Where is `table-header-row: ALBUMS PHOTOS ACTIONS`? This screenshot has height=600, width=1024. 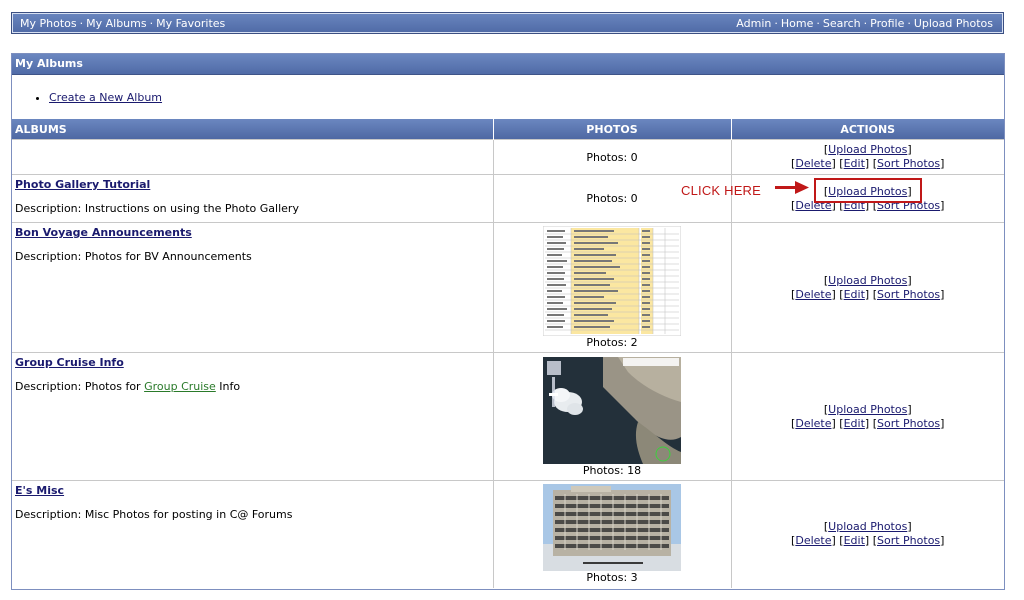
table-header-row: ALBUMS PHOTOS ACTIONS is located at coordinates (508, 129).